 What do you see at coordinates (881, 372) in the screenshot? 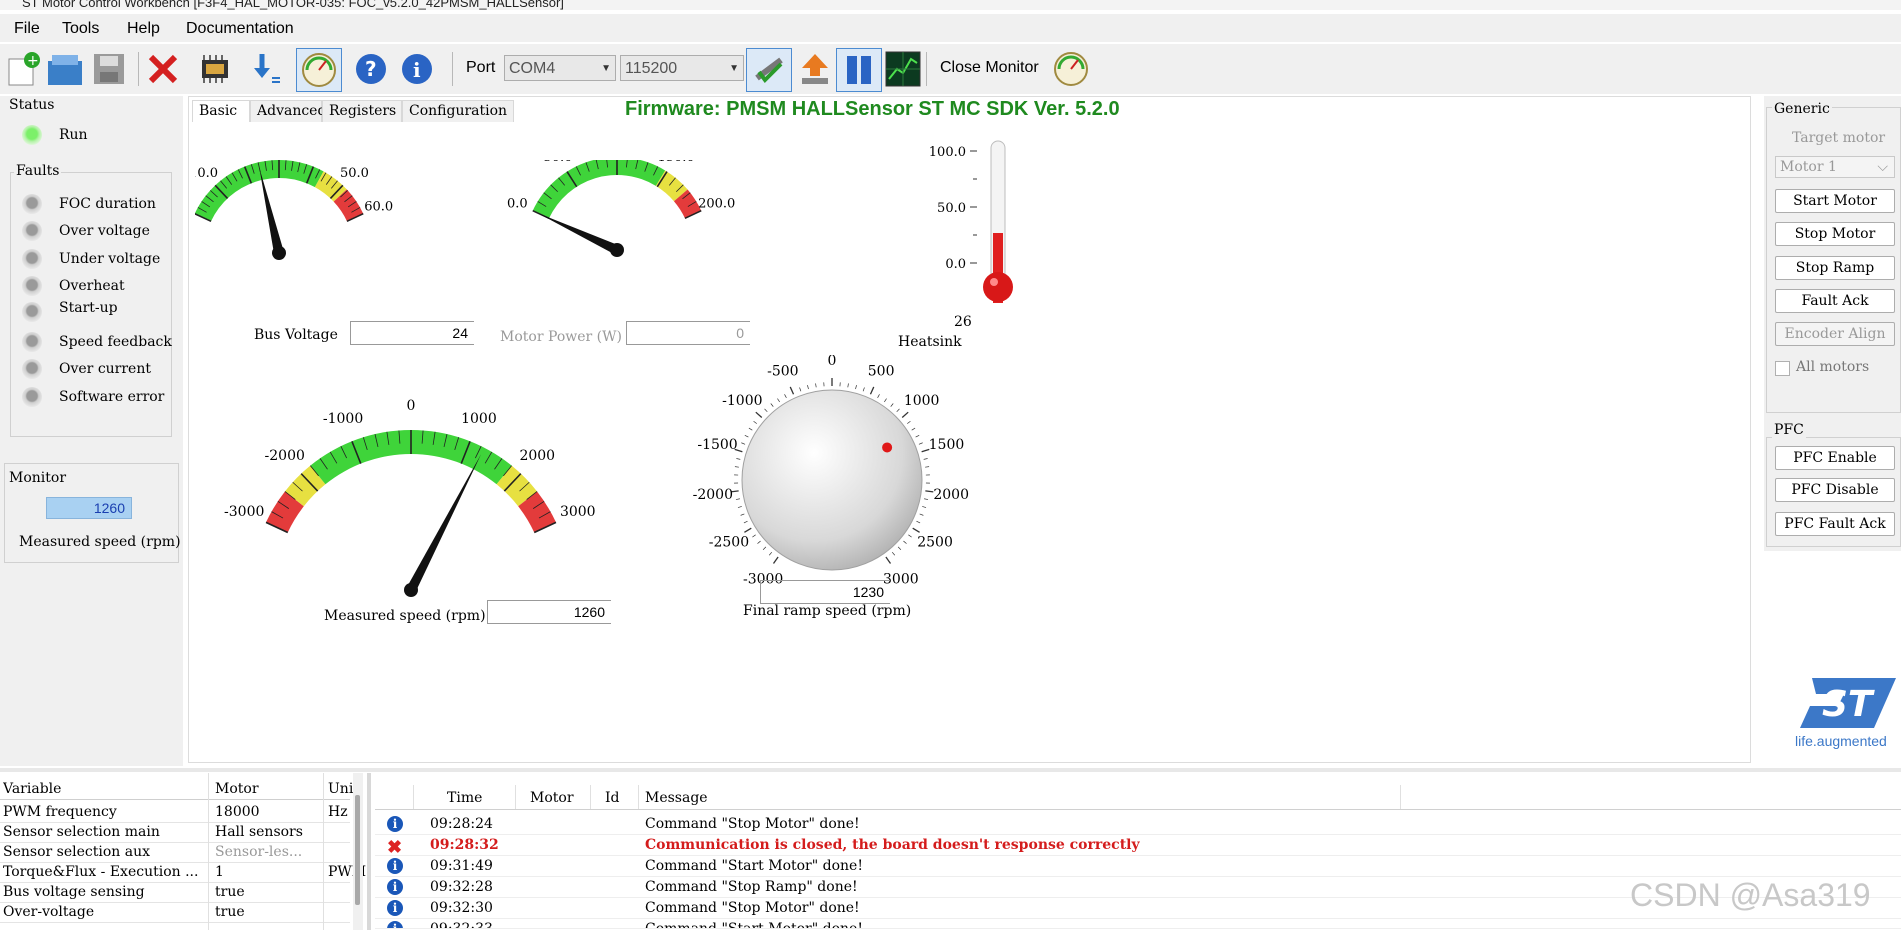
I see `knob-tick-label: 500` at bounding box center [881, 372].